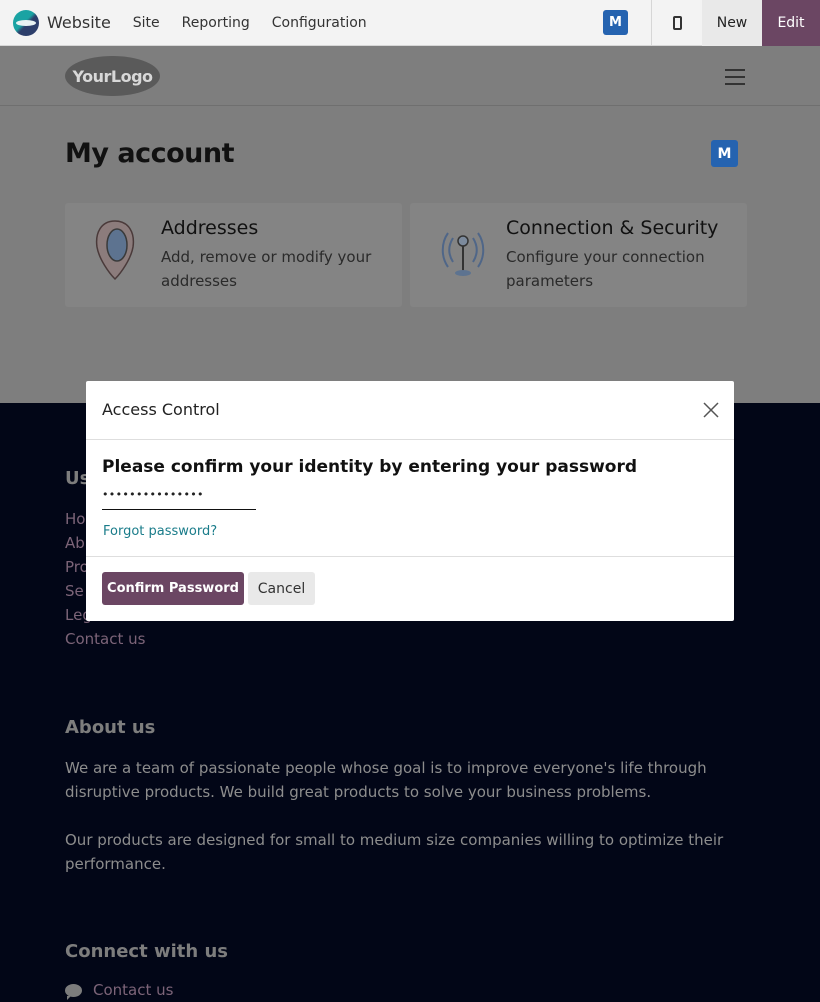 Image resolution: width=820 pixels, height=1002 pixels. Describe the element at coordinates (179, 499) in the screenshot. I see `password-input: •••••••••••••••` at that location.